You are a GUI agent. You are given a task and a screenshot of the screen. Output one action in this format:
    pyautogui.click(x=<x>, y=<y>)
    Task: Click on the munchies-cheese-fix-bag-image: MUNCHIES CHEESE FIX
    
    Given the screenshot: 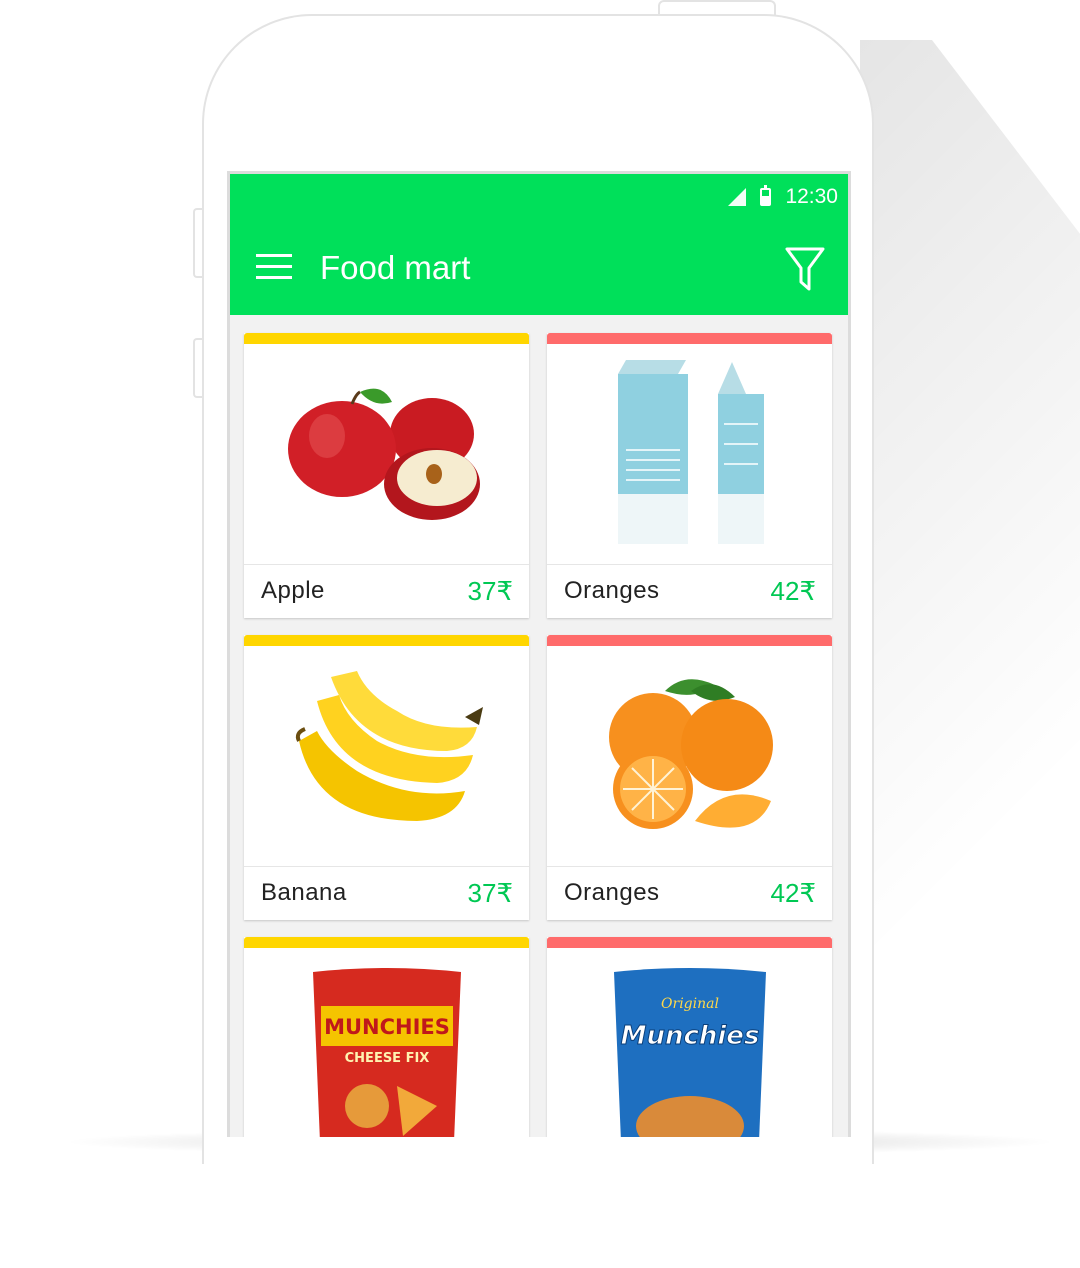 What is the action you would take?
    pyautogui.click(x=386, y=1052)
    